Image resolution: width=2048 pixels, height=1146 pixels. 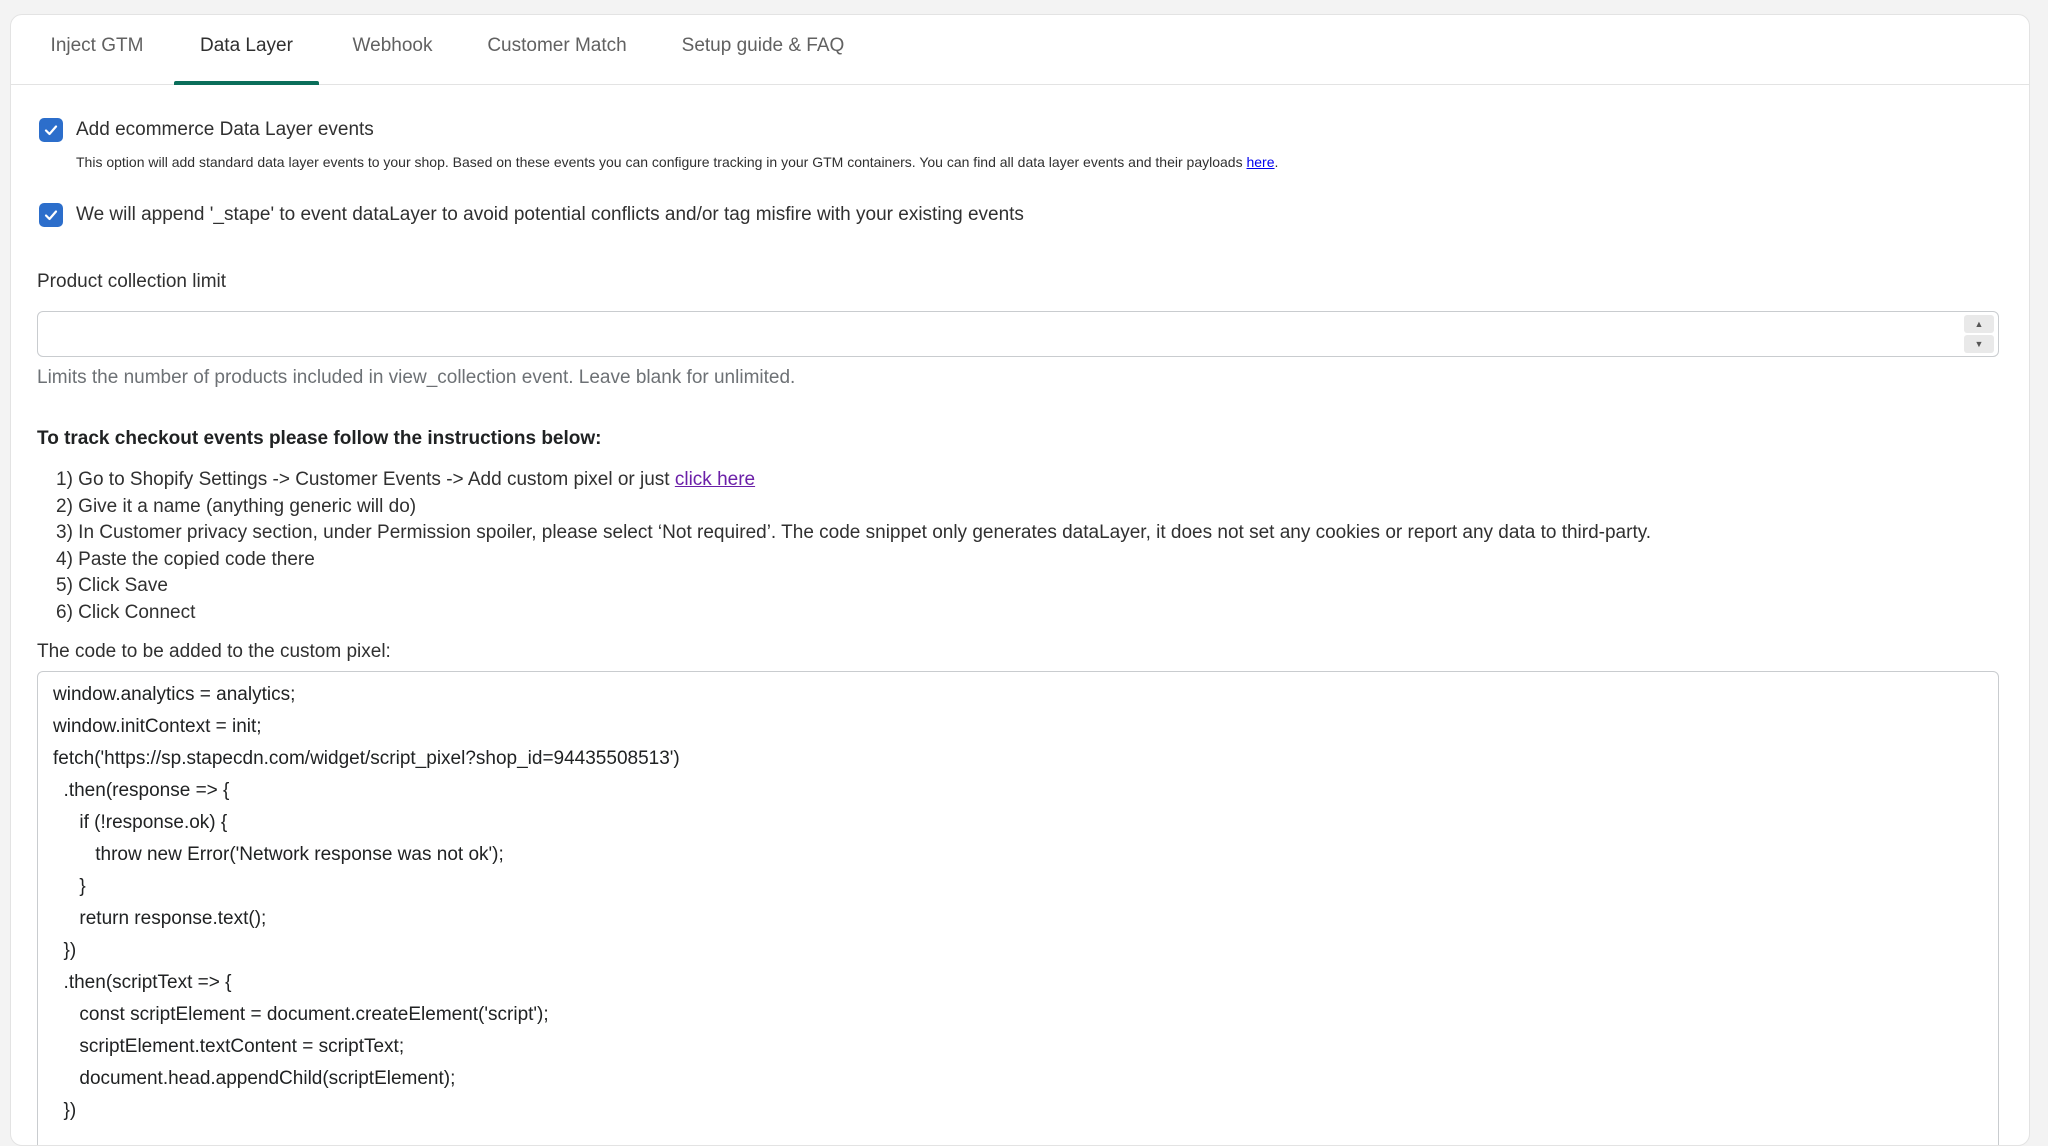 I want to click on tab-webhook: Webhook, so click(x=392, y=49).